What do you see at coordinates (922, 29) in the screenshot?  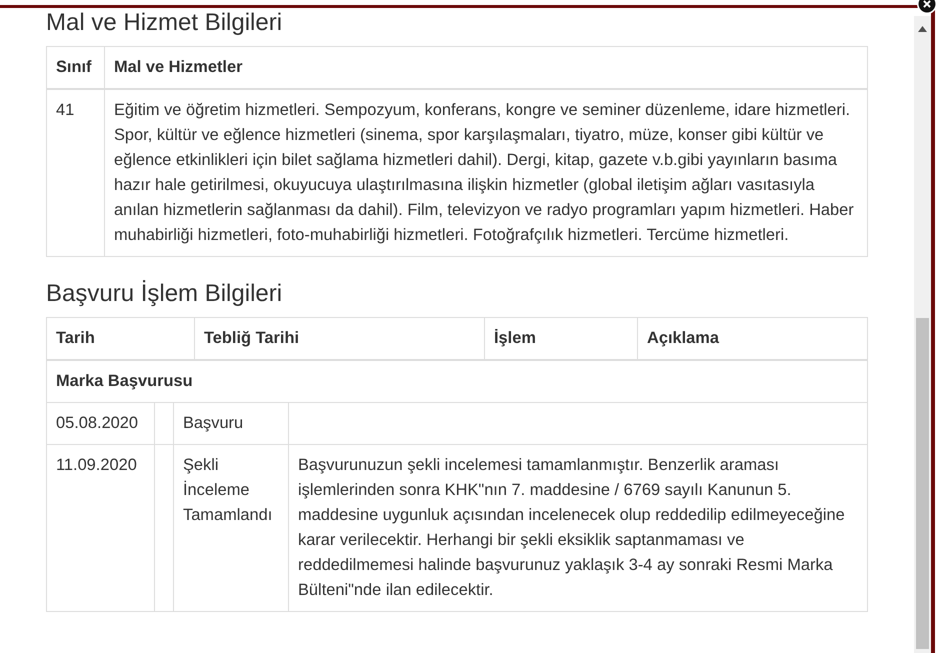 I see `up-arrow-icon` at bounding box center [922, 29].